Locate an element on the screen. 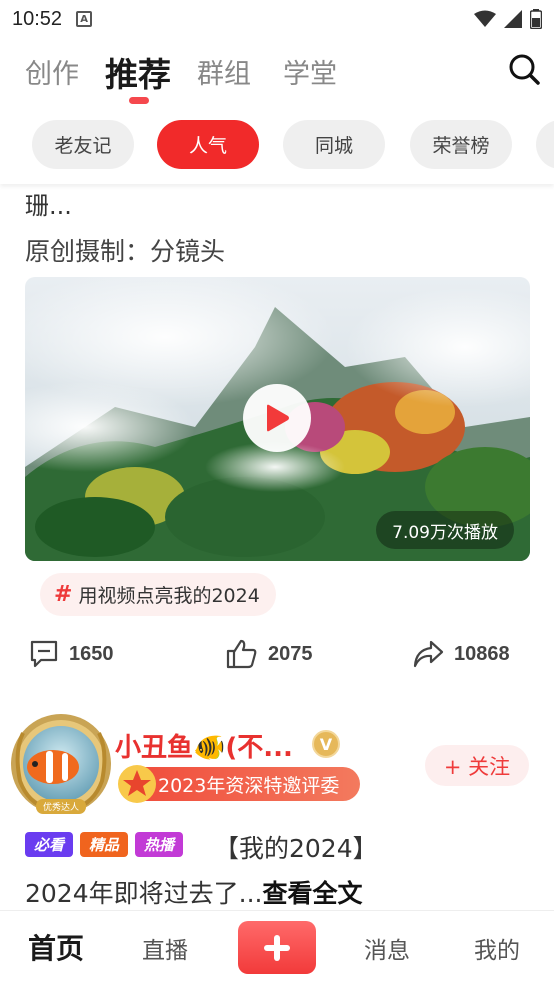 This screenshot has height=985, width=554. bottom-nav-messages: 消息 is located at coordinates (387, 948).